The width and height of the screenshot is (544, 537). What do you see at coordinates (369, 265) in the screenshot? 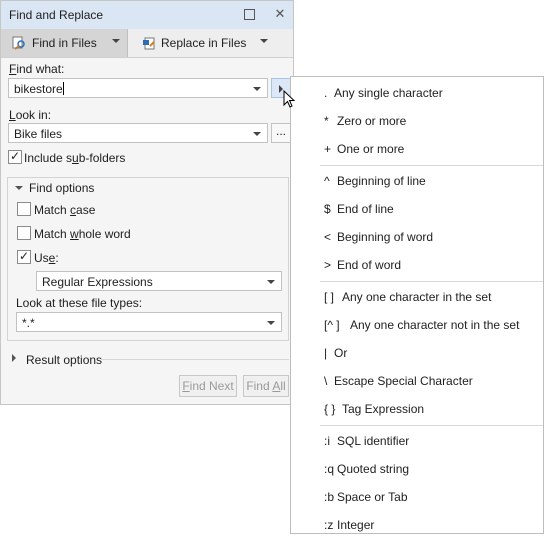
I see `regex-description: End of word` at bounding box center [369, 265].